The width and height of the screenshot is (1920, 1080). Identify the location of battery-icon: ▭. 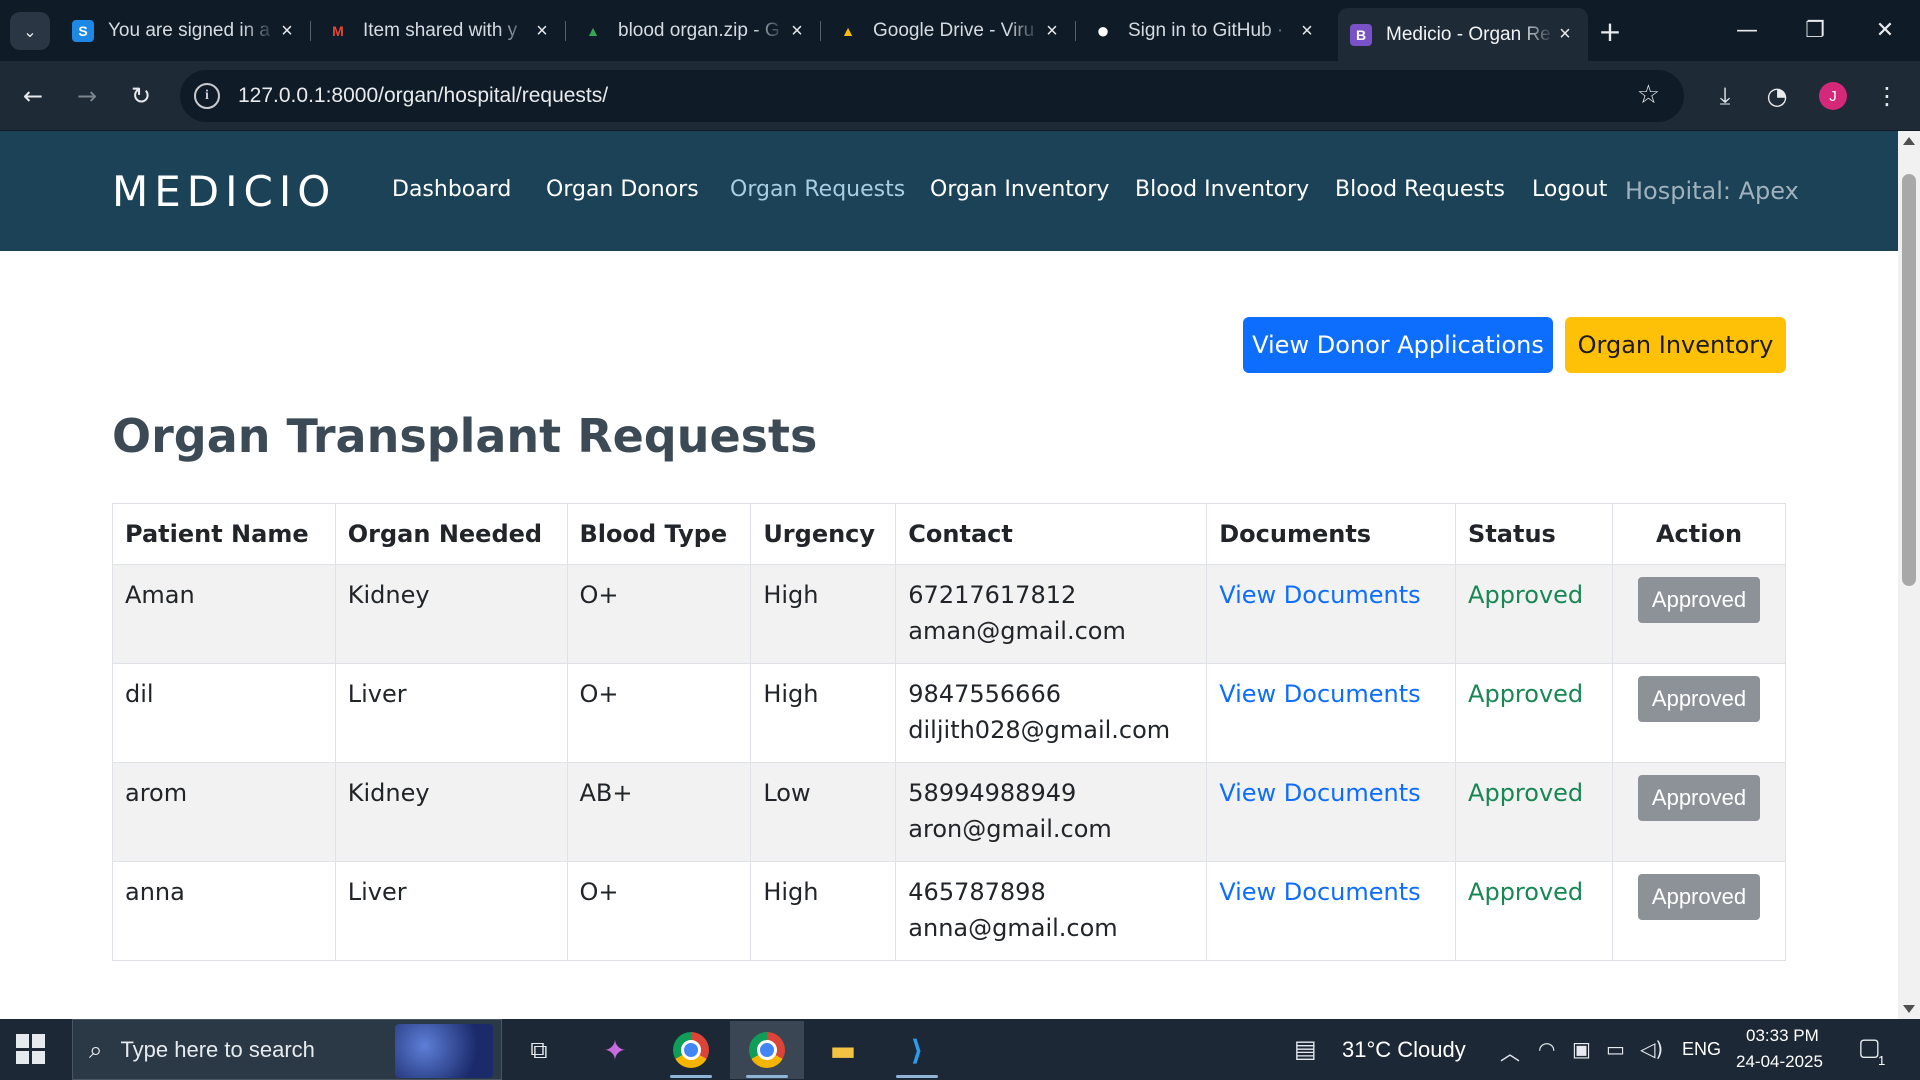
(1615, 1049).